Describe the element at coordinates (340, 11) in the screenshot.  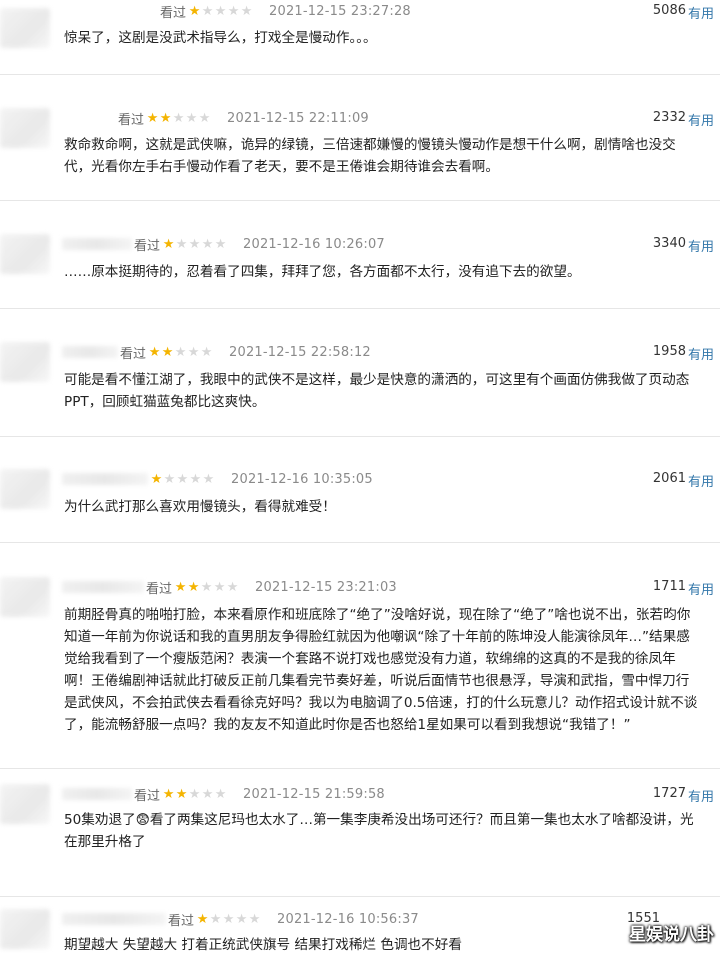
I see `review-time: 2021-12-15 23:27:28` at that location.